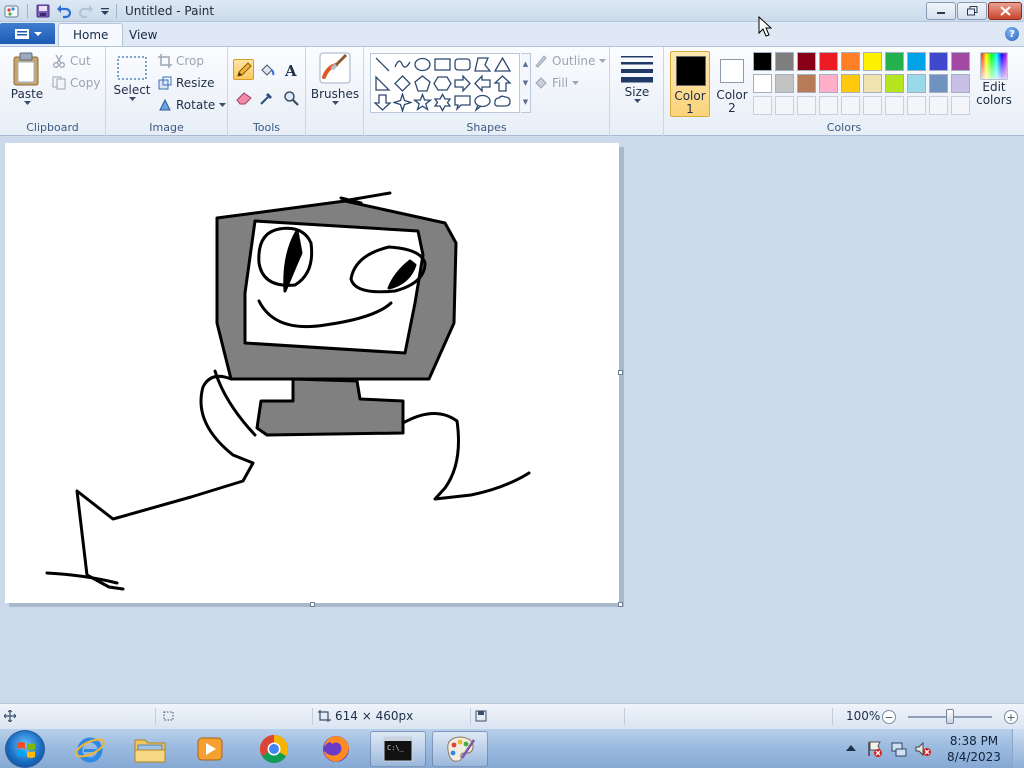 This screenshot has height=768, width=1024. I want to click on brushes-button: Brushes, so click(335, 78).